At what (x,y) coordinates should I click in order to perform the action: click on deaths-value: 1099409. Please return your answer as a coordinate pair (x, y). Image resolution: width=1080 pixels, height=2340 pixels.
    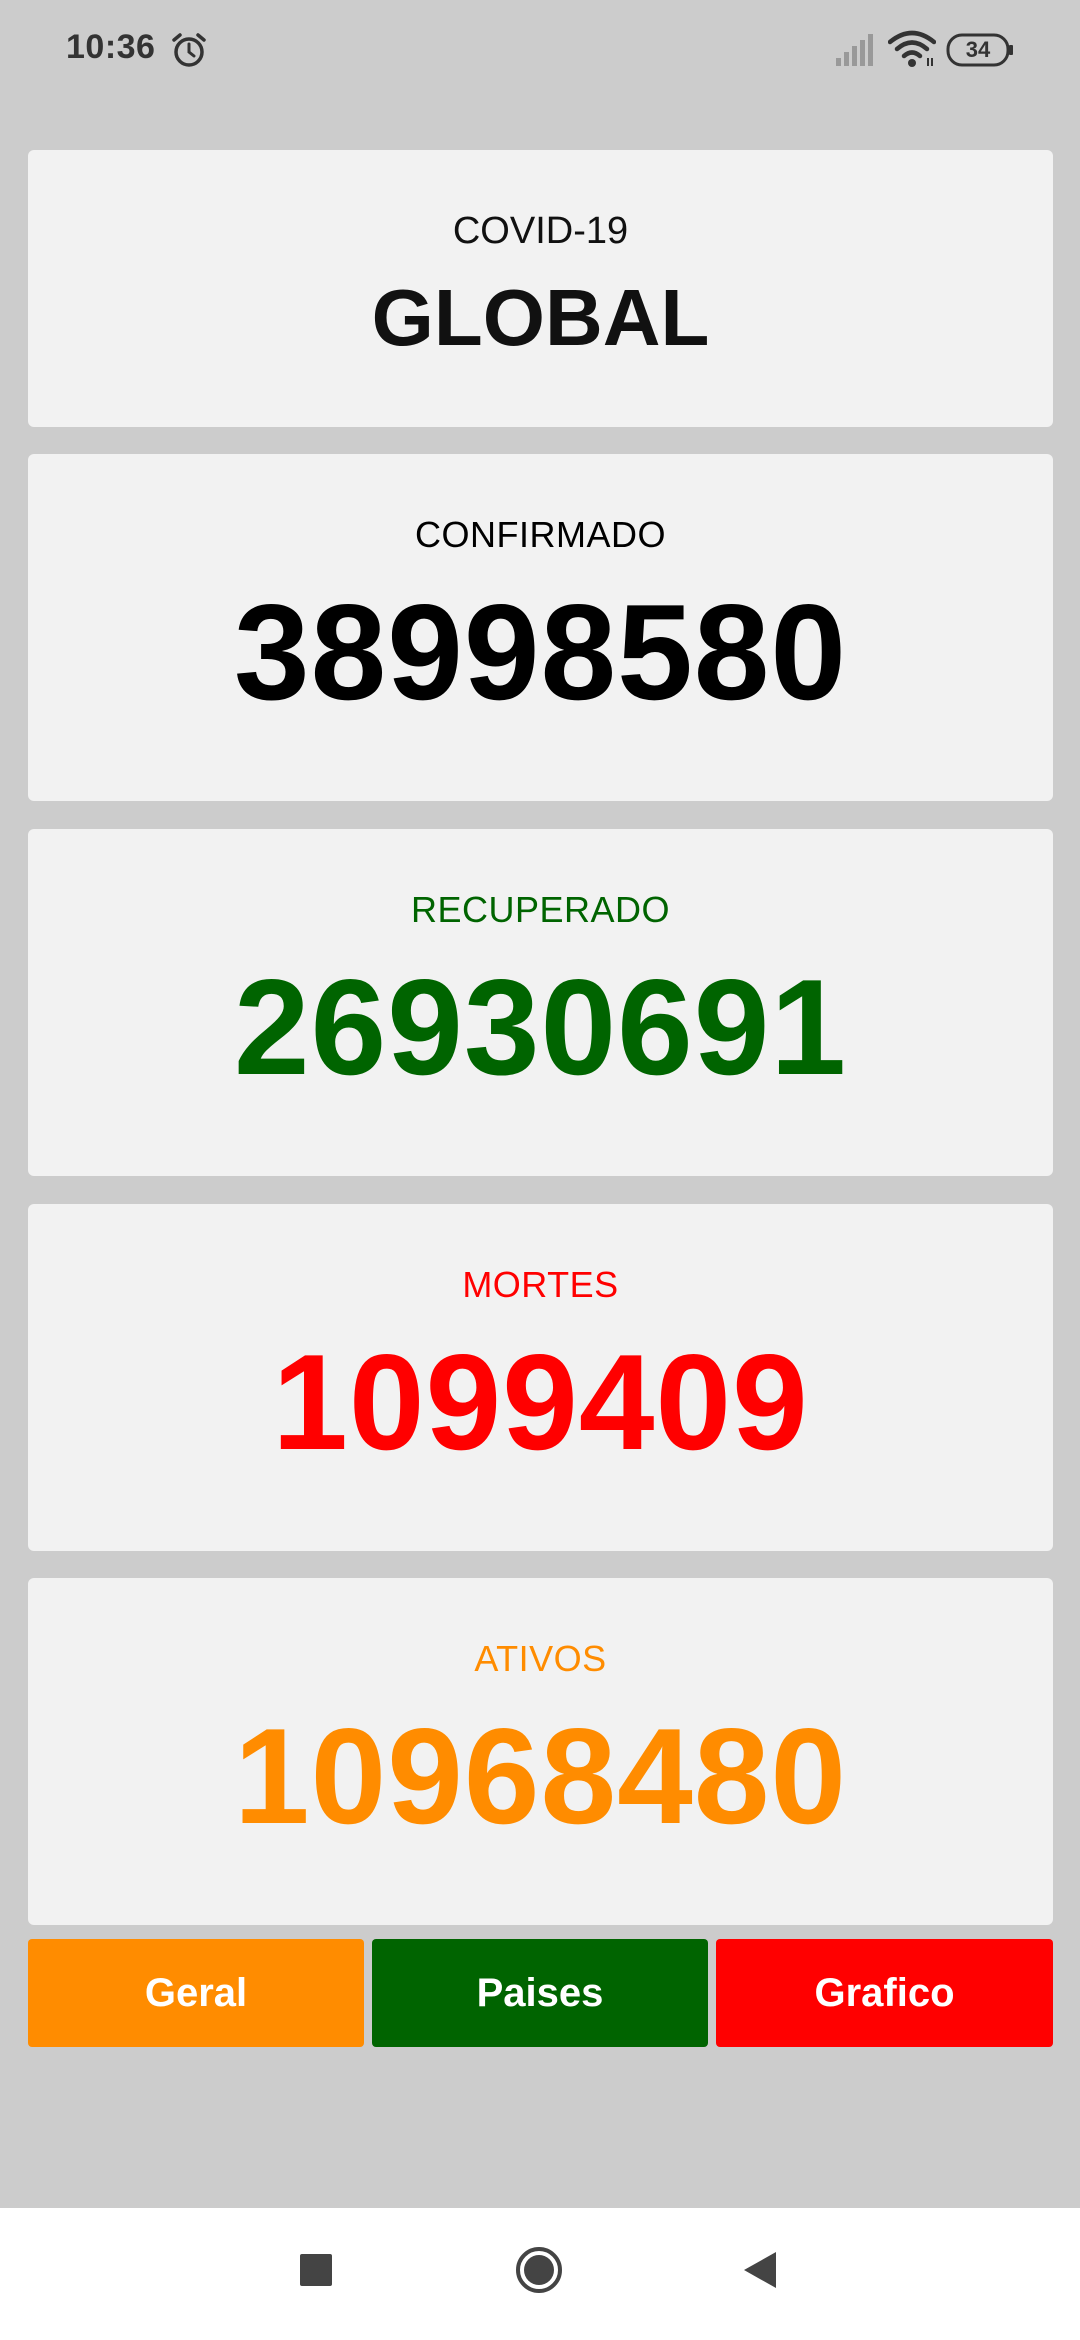
    Looking at the image, I should click on (540, 1402).